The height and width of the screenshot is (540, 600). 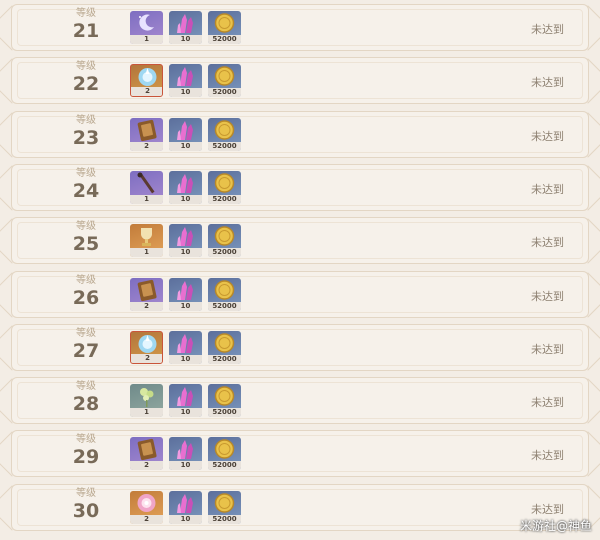 I want to click on level-row: 等级 30 2 10 52000 未达到, so click(x=300, y=507).